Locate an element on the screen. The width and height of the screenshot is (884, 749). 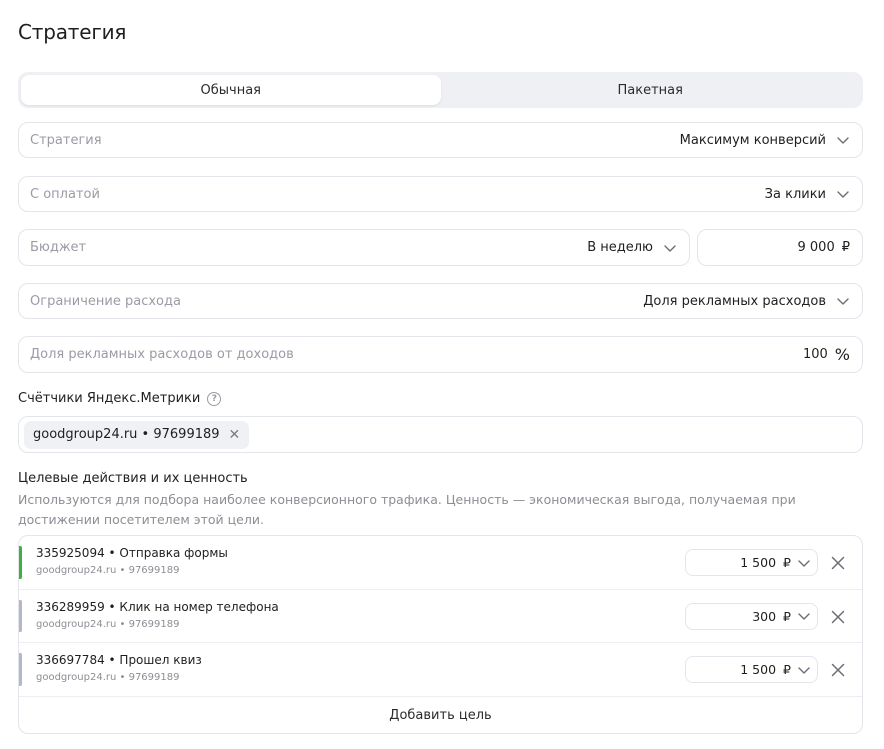
strategy-type-switch: Обычная Пакетная is located at coordinates (440, 90).